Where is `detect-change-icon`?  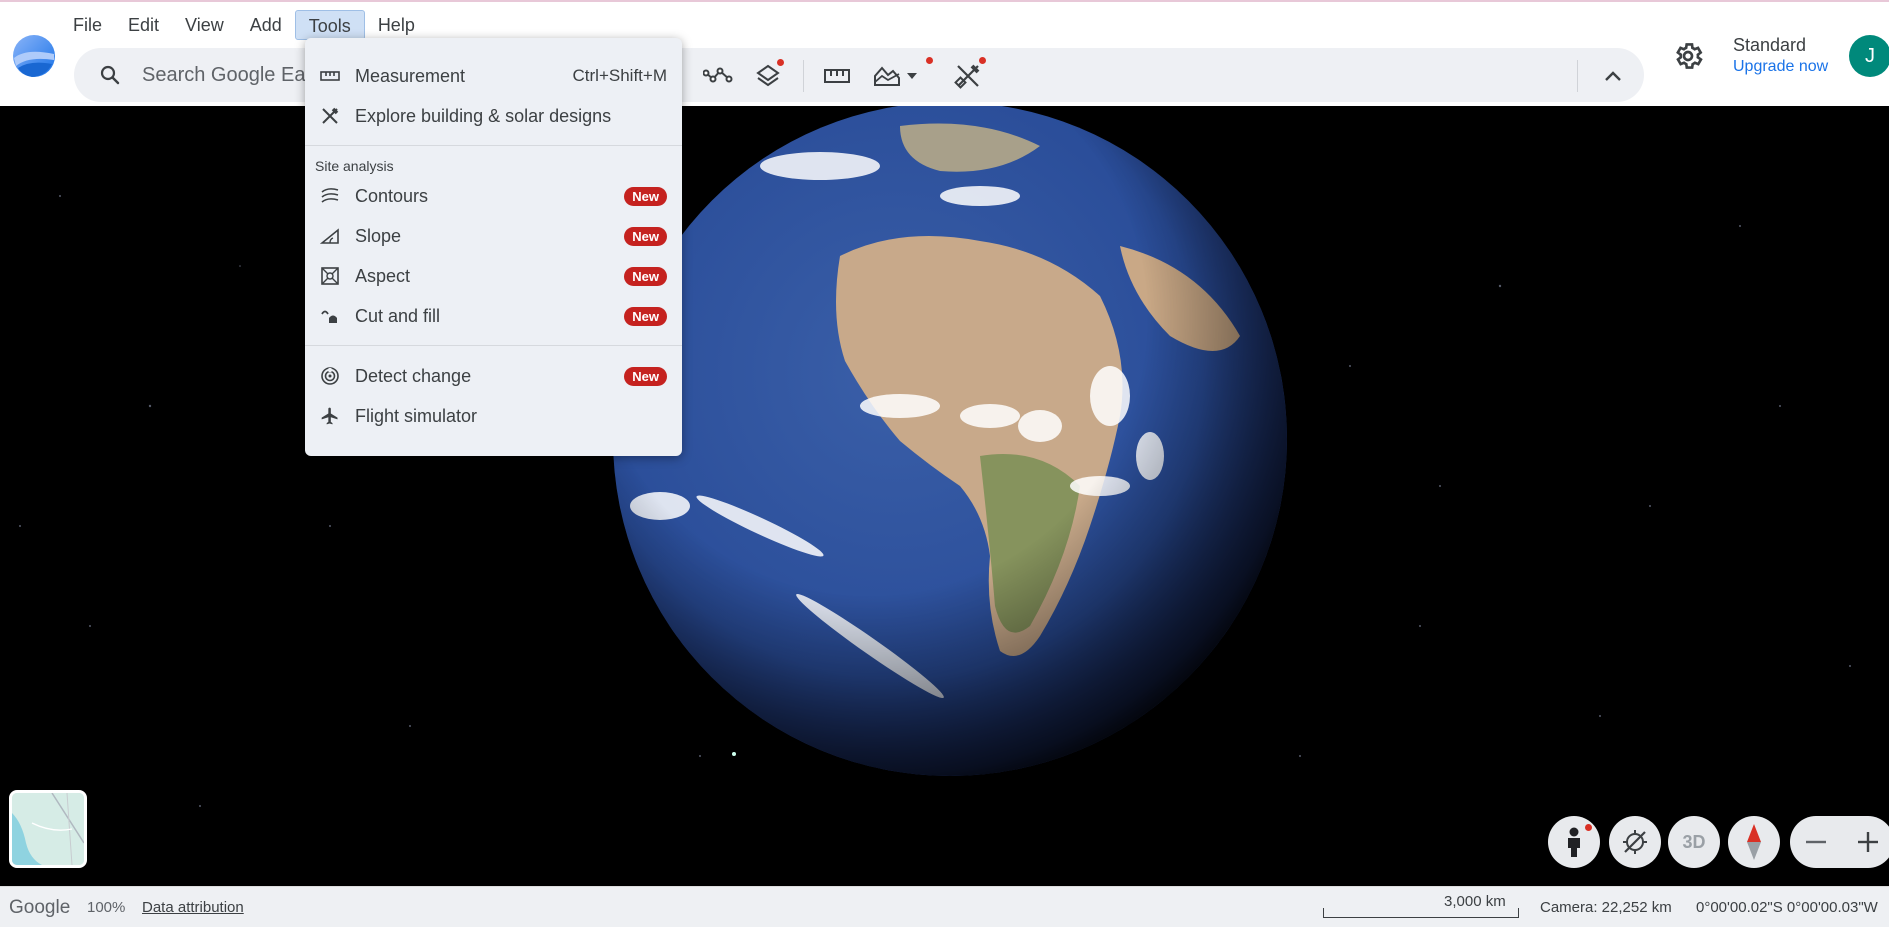 detect-change-icon is located at coordinates (330, 376).